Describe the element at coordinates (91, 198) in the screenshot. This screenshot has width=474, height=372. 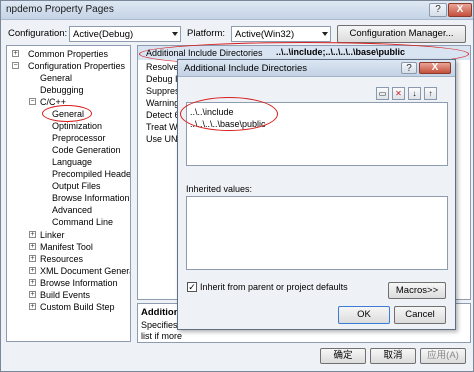
I see `tree-item-browse-information: Browse Information` at that location.